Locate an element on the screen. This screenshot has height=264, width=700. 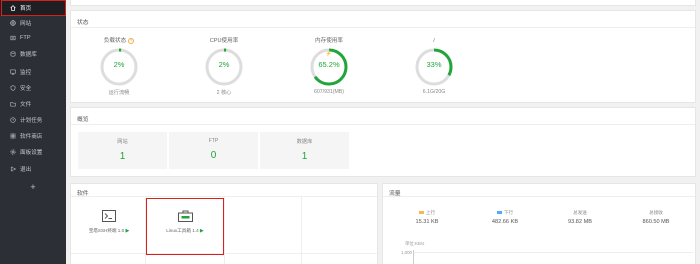
y-tick-label: 1,000 is located at coordinates (406, 252).